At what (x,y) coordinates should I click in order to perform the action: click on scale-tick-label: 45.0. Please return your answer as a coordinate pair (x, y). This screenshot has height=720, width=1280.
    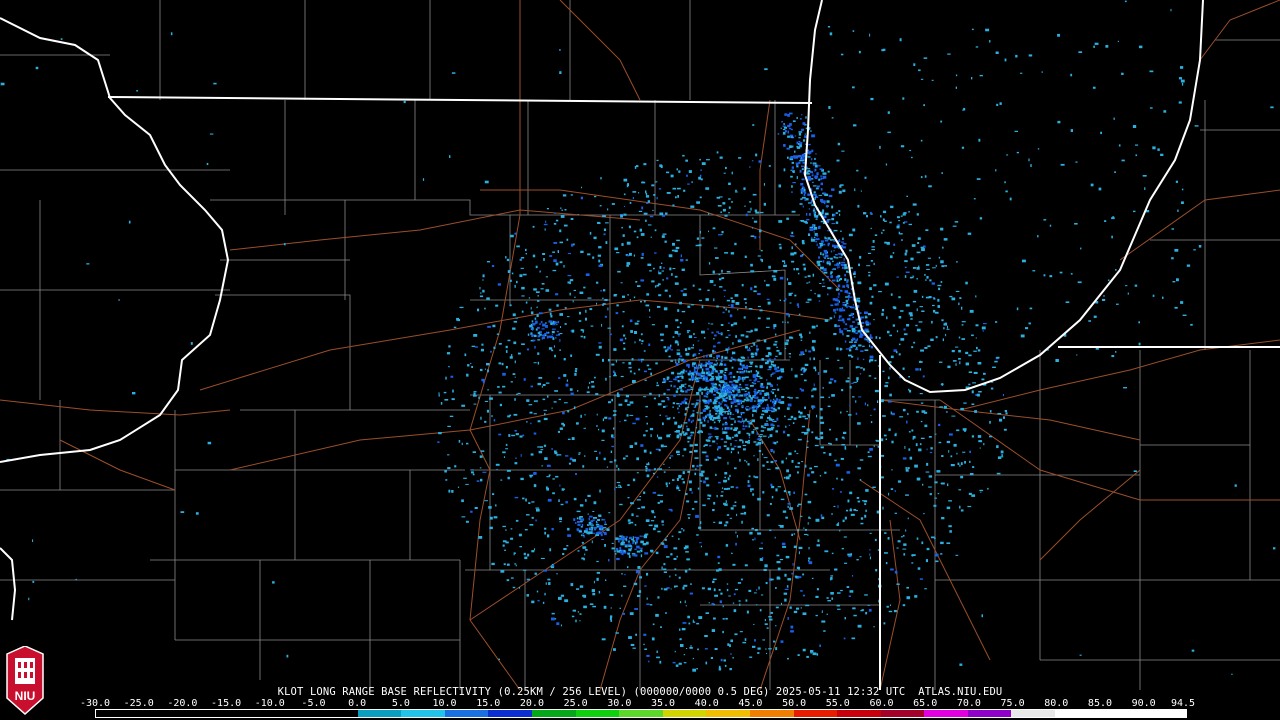
    Looking at the image, I should click on (750, 703).